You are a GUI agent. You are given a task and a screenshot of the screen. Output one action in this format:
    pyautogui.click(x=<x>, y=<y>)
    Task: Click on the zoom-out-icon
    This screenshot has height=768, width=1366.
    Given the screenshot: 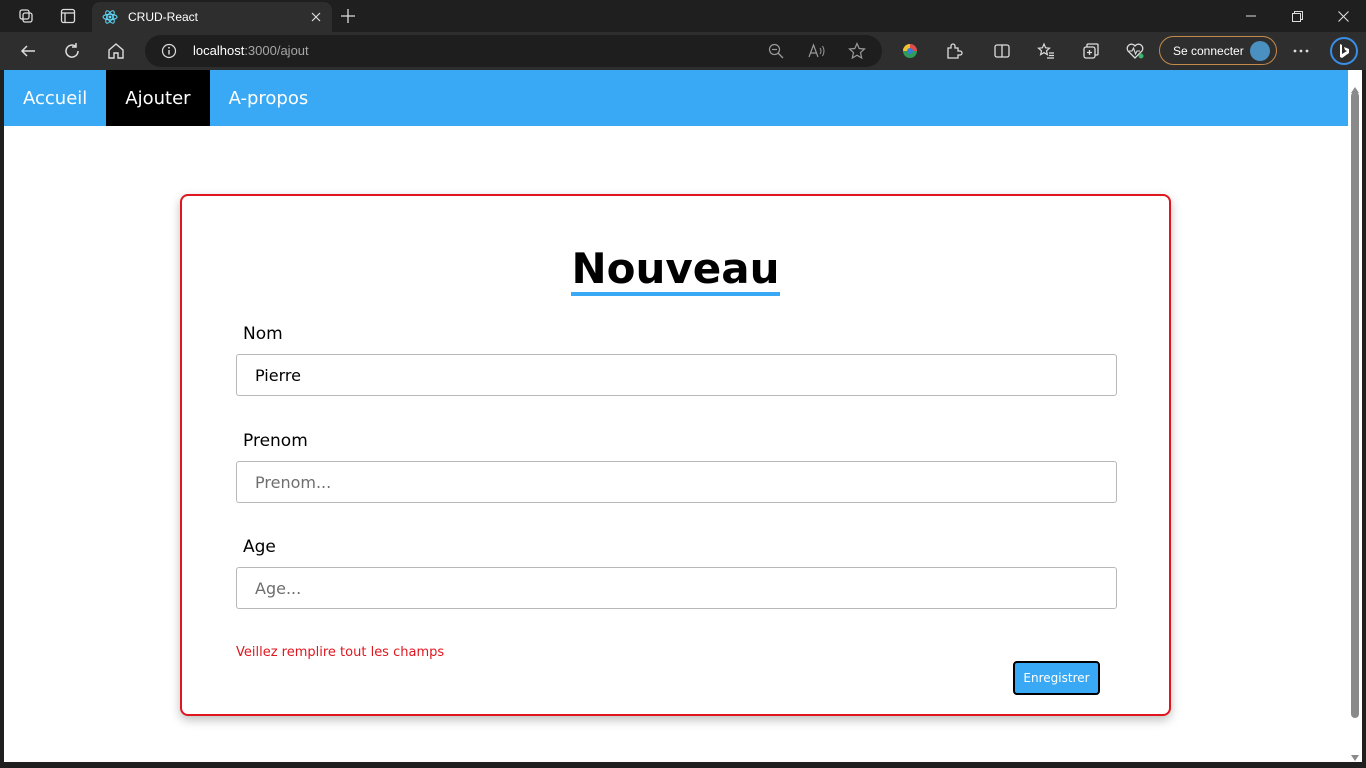 What is the action you would take?
    pyautogui.click(x=776, y=51)
    